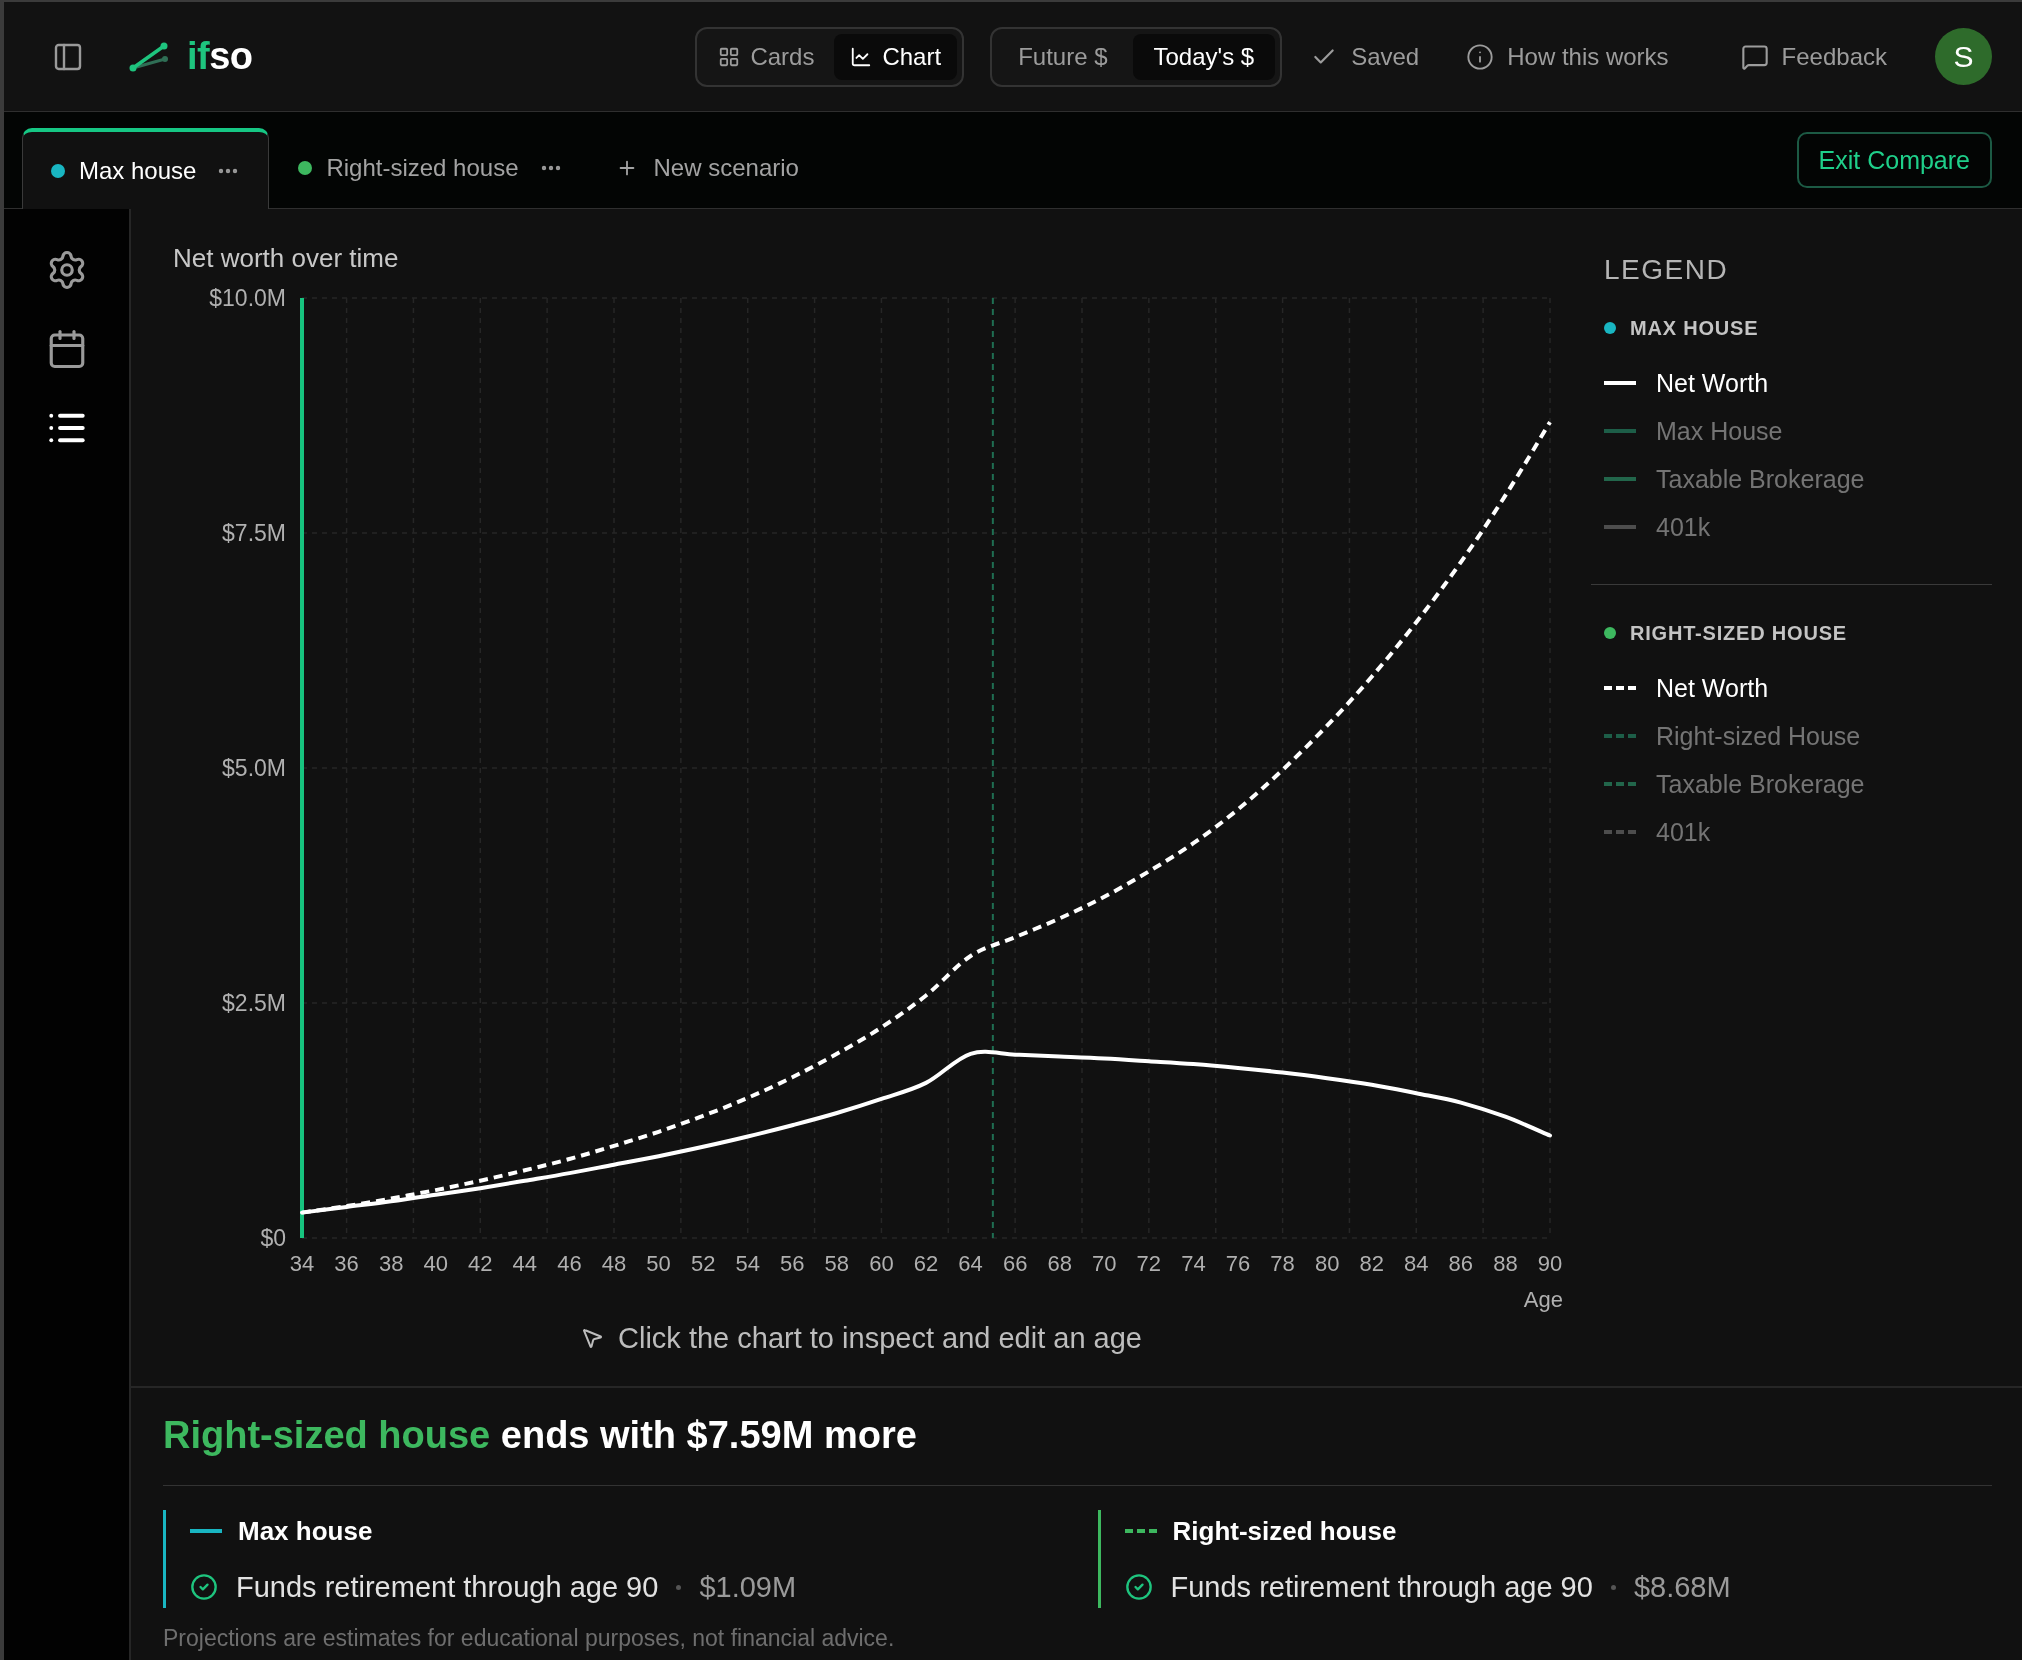 This screenshot has width=2022, height=1660. I want to click on scenario-name: Right-sized house, so click(1284, 1531).